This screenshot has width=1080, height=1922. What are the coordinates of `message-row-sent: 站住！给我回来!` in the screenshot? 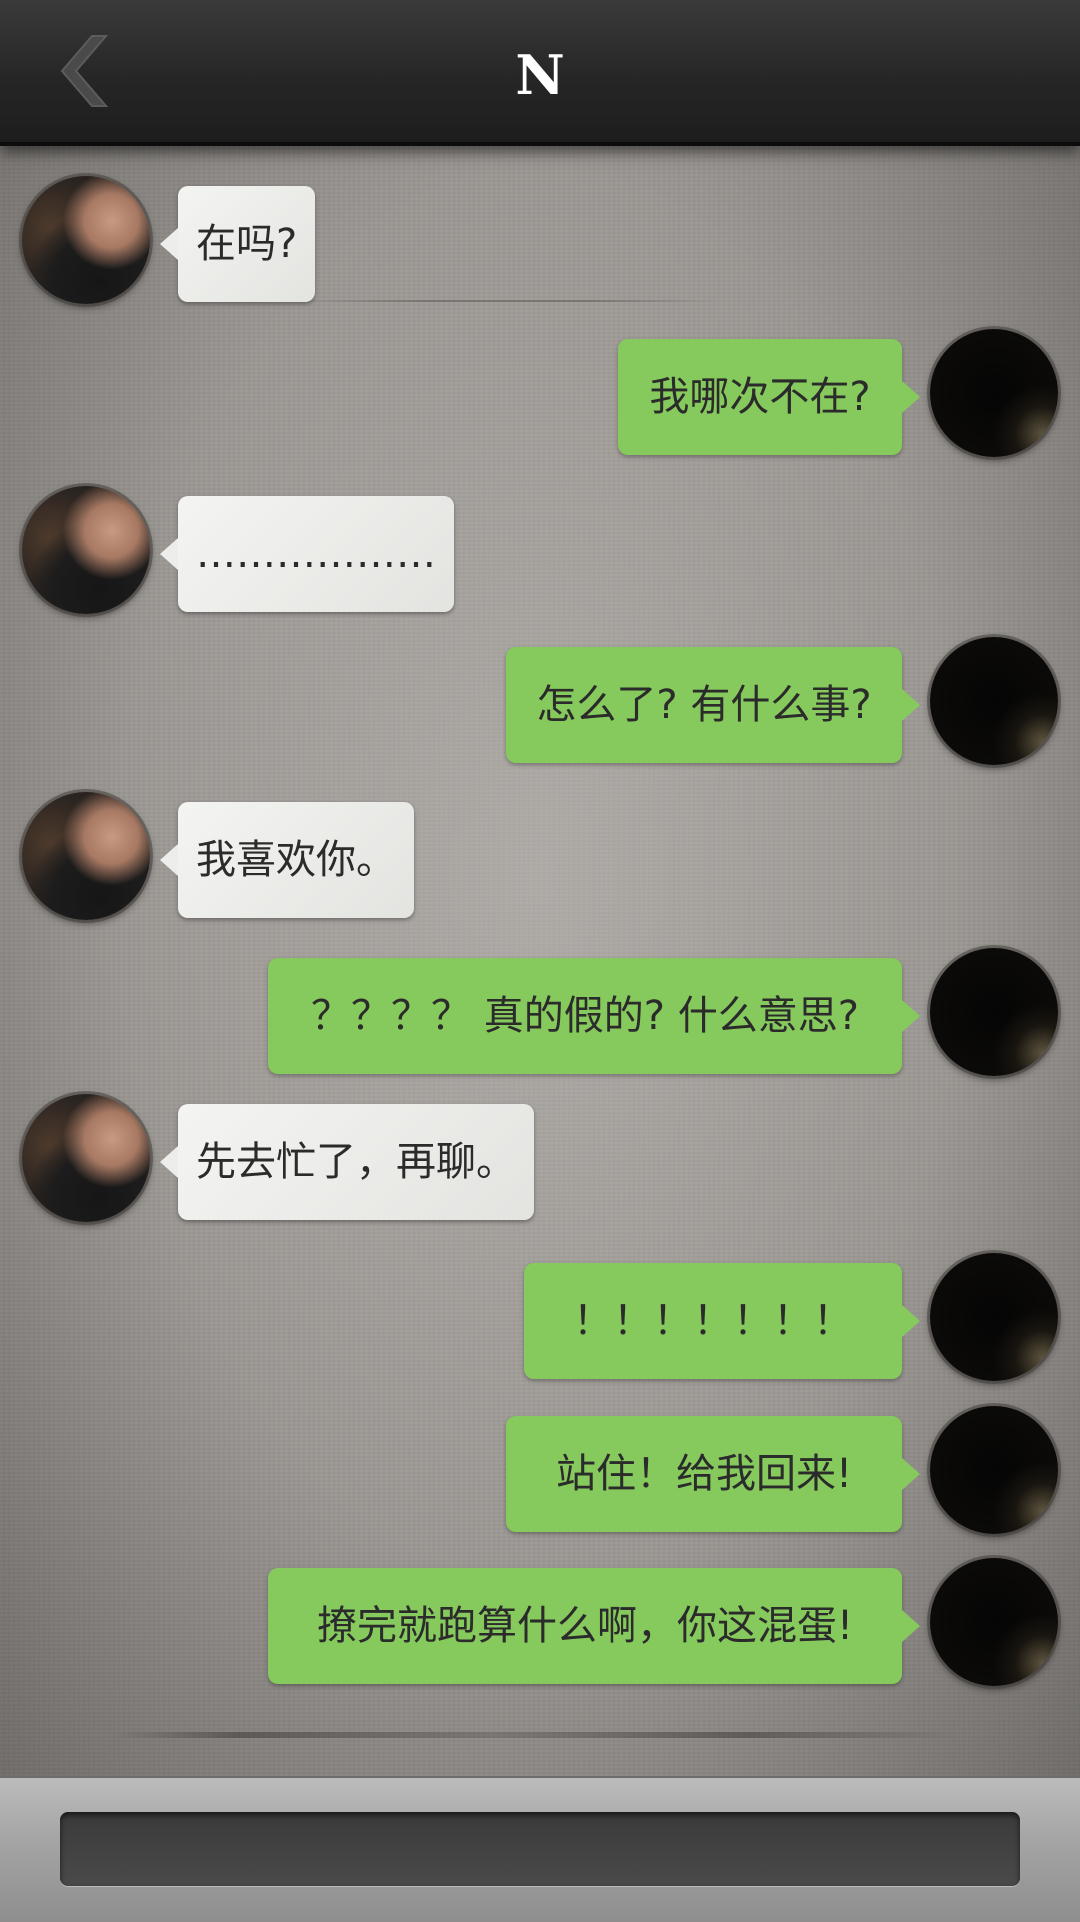 It's located at (540, 1471).